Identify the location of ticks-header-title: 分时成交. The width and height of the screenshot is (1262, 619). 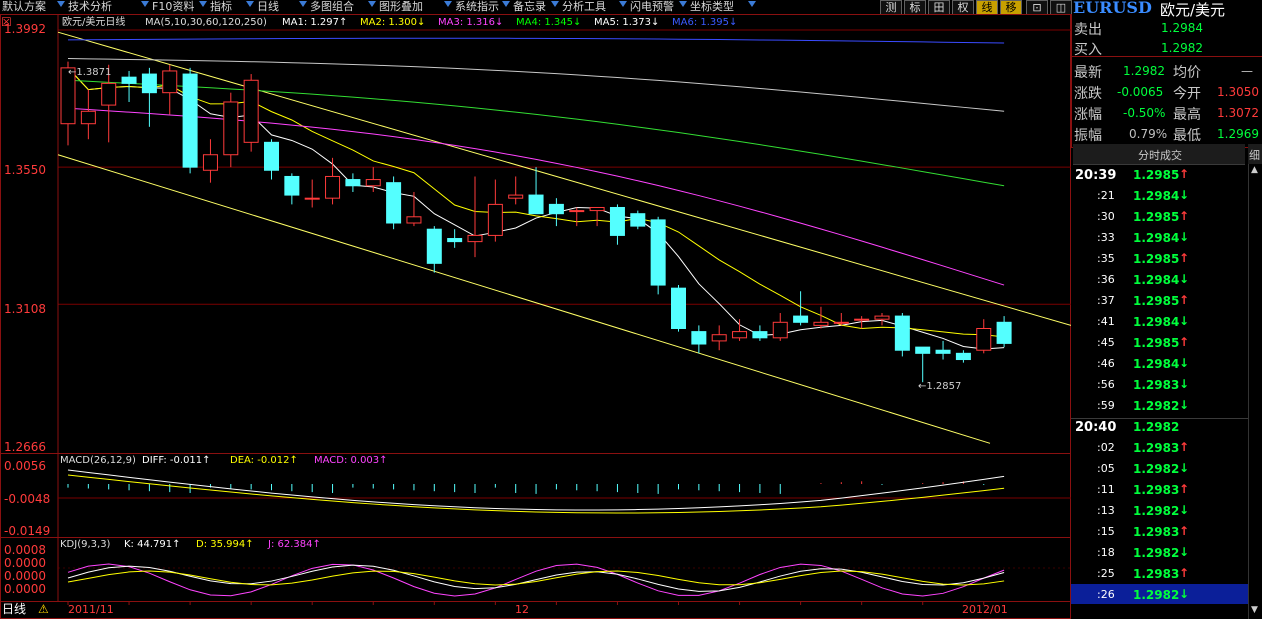
(1160, 155).